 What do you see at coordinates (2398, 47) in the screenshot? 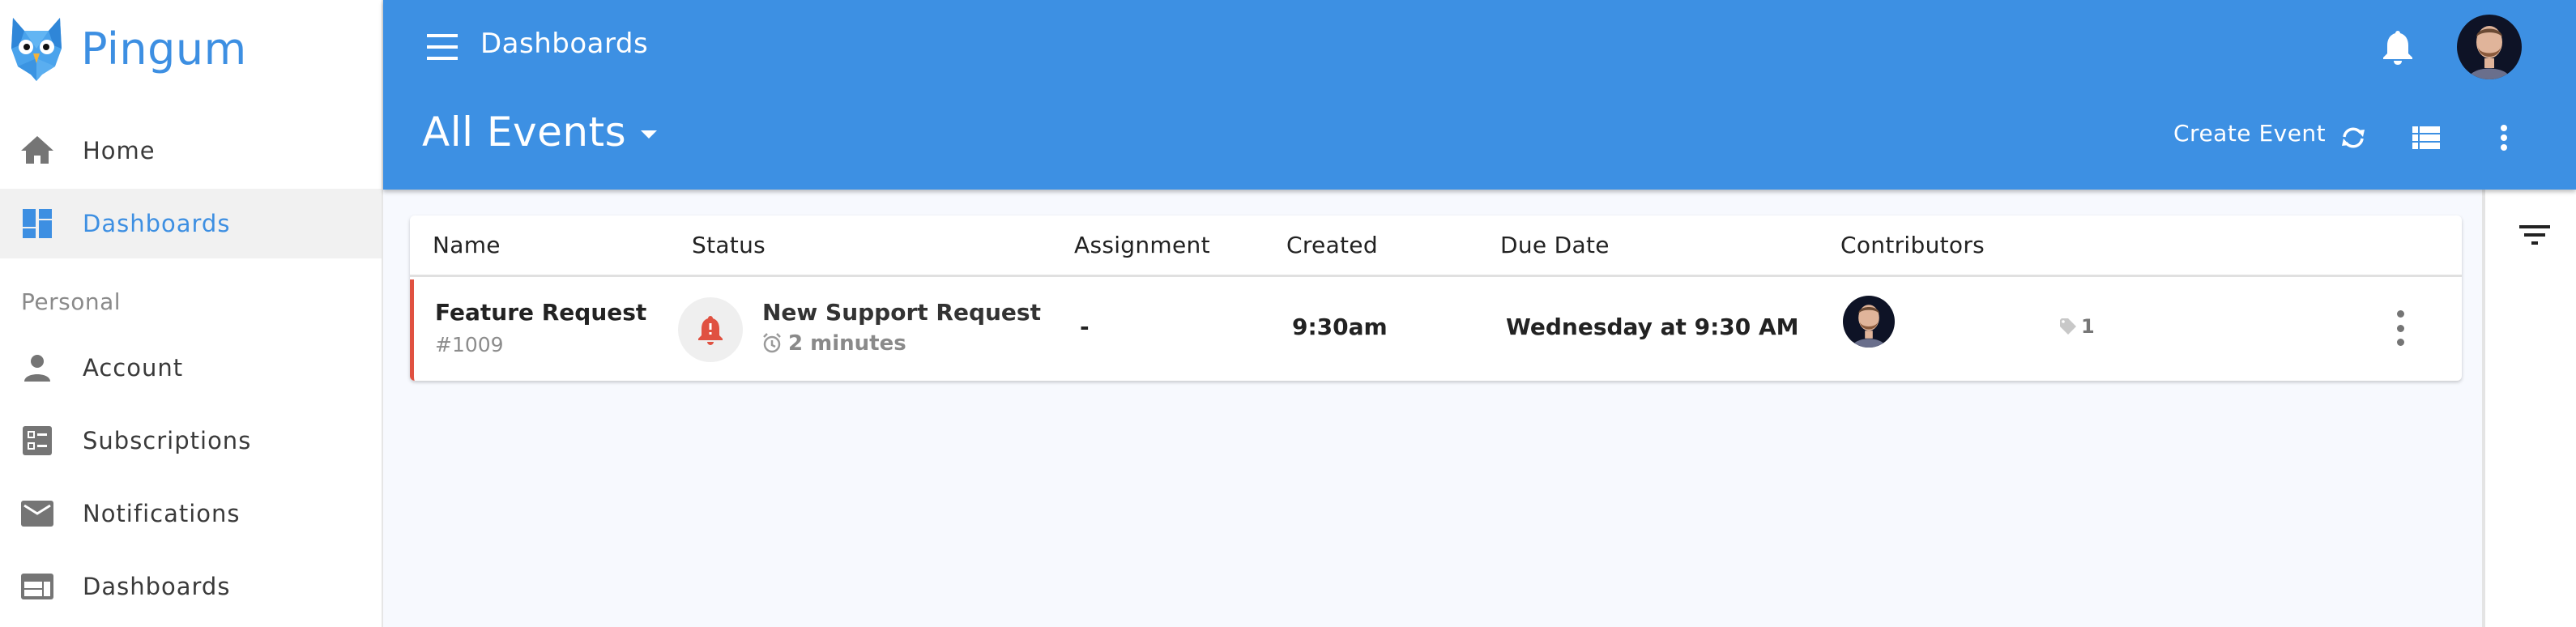
I see `bell-icon` at bounding box center [2398, 47].